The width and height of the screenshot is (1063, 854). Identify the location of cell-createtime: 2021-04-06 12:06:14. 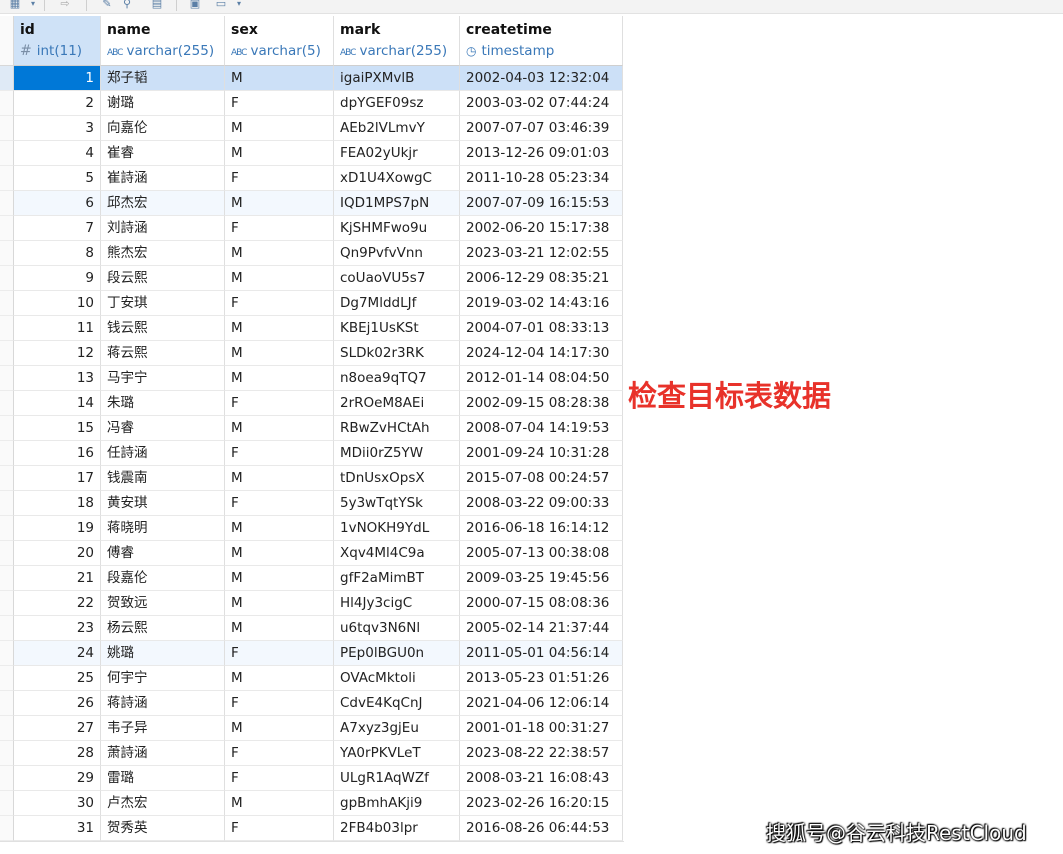
(541, 703).